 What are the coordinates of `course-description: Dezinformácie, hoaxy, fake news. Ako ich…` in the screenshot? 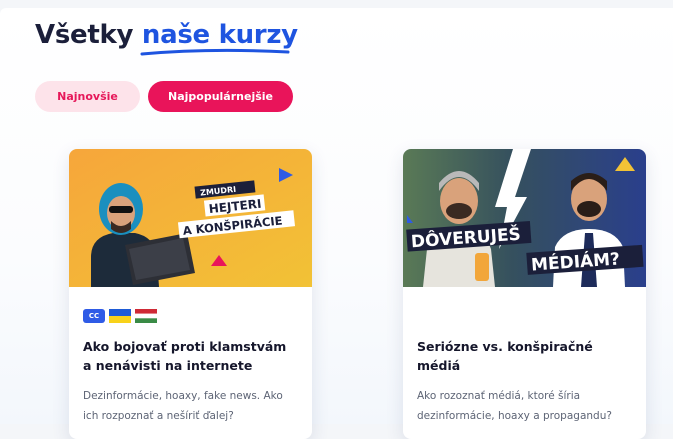 It's located at (183, 406).